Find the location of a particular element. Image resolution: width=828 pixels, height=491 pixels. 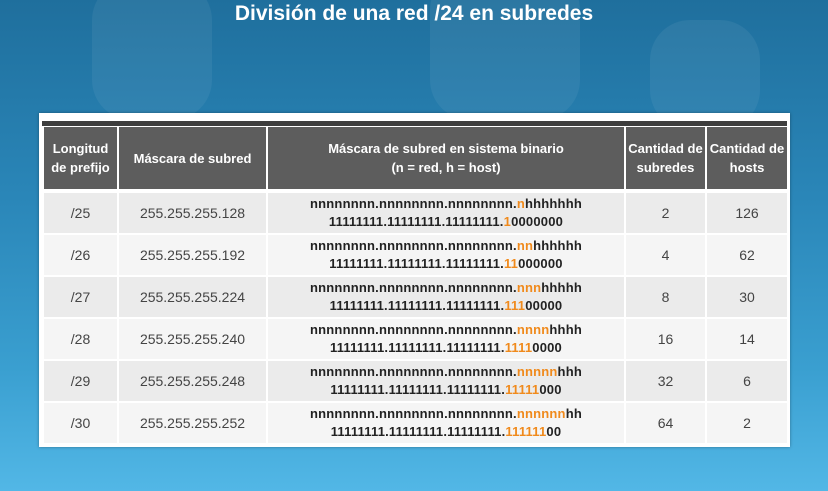

table-top-bar is located at coordinates (414, 123).